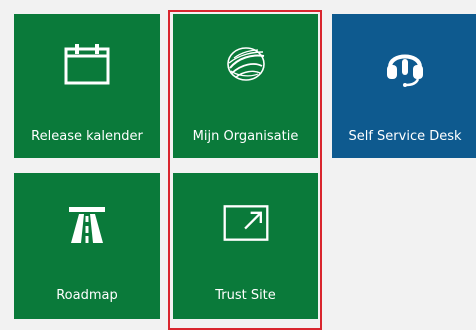  What do you see at coordinates (246, 223) in the screenshot?
I see `external-link-icon` at bounding box center [246, 223].